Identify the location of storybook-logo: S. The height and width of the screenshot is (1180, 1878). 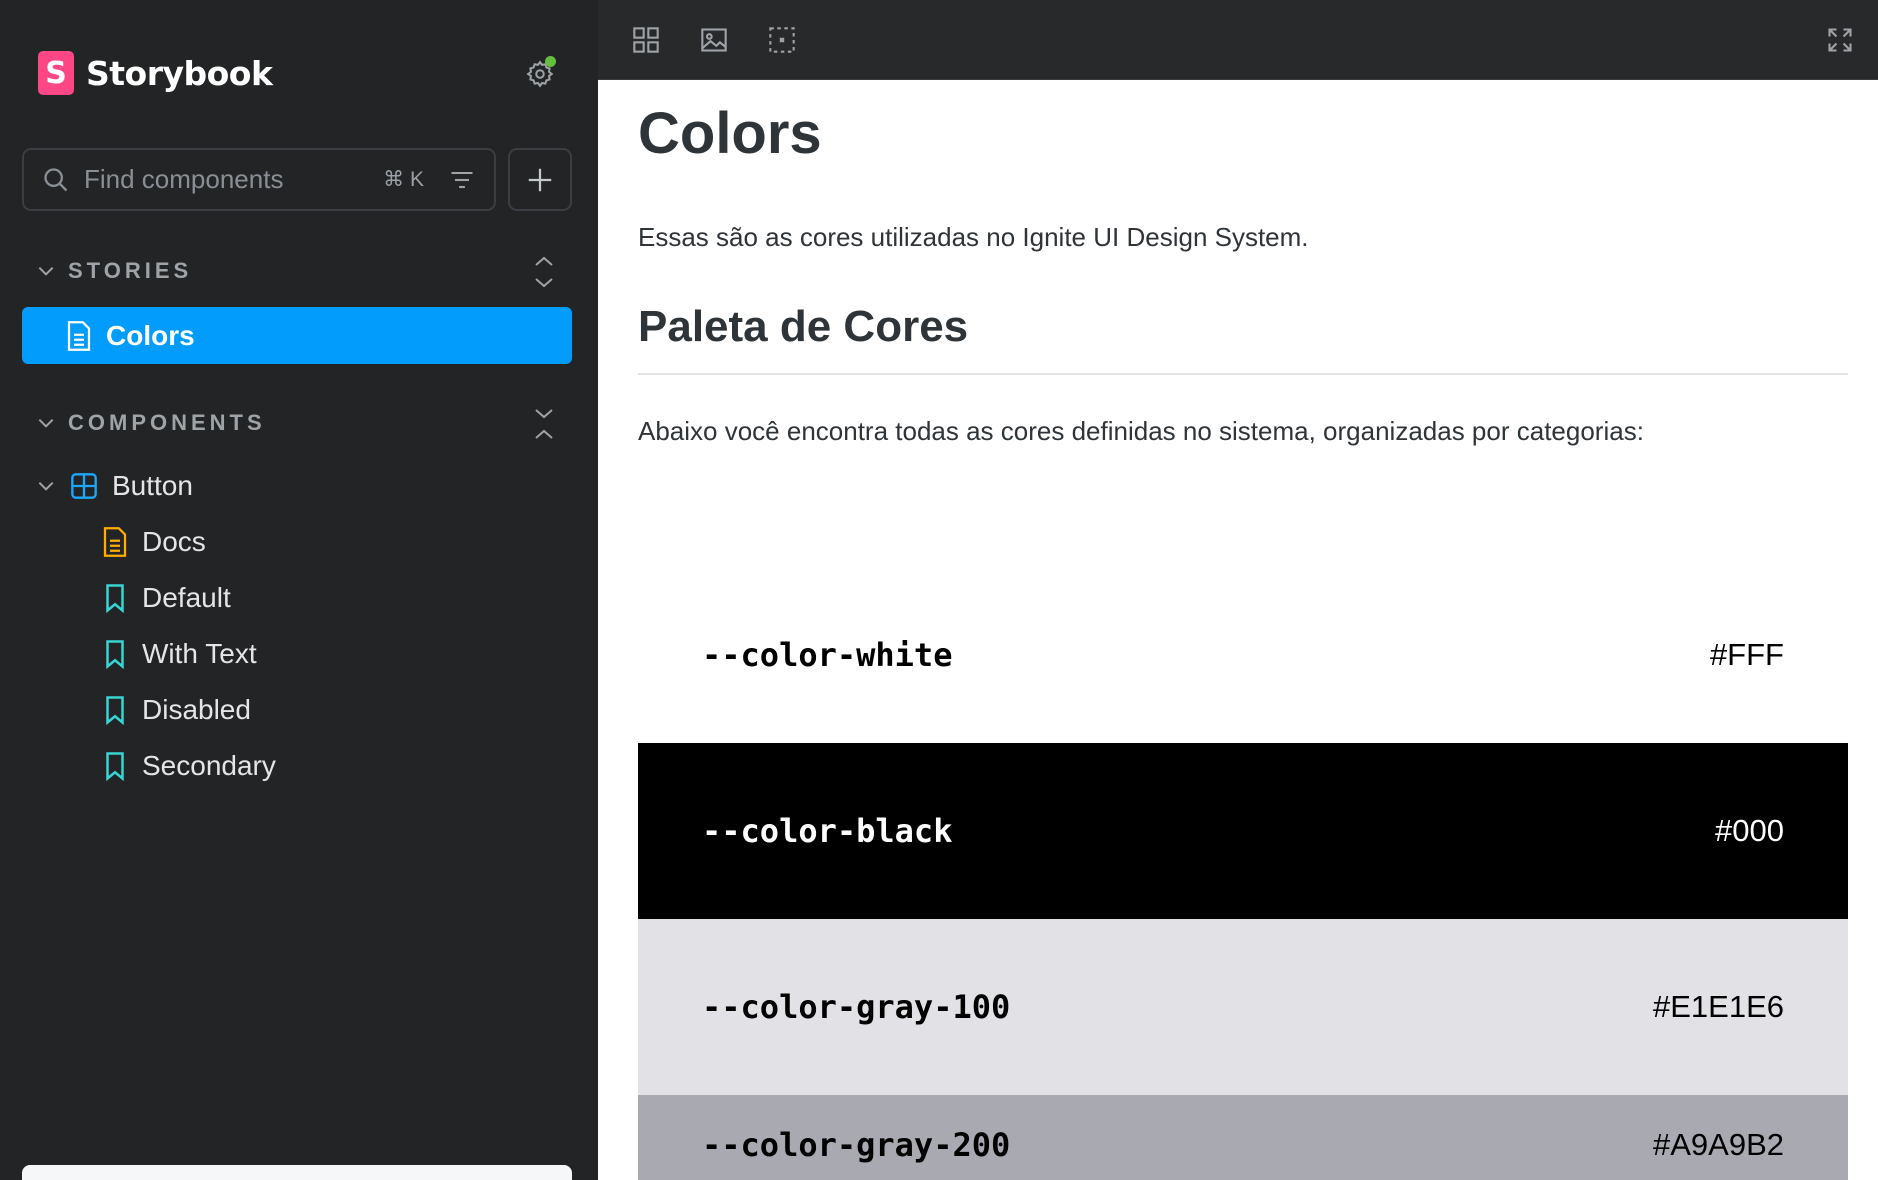
(56, 73).